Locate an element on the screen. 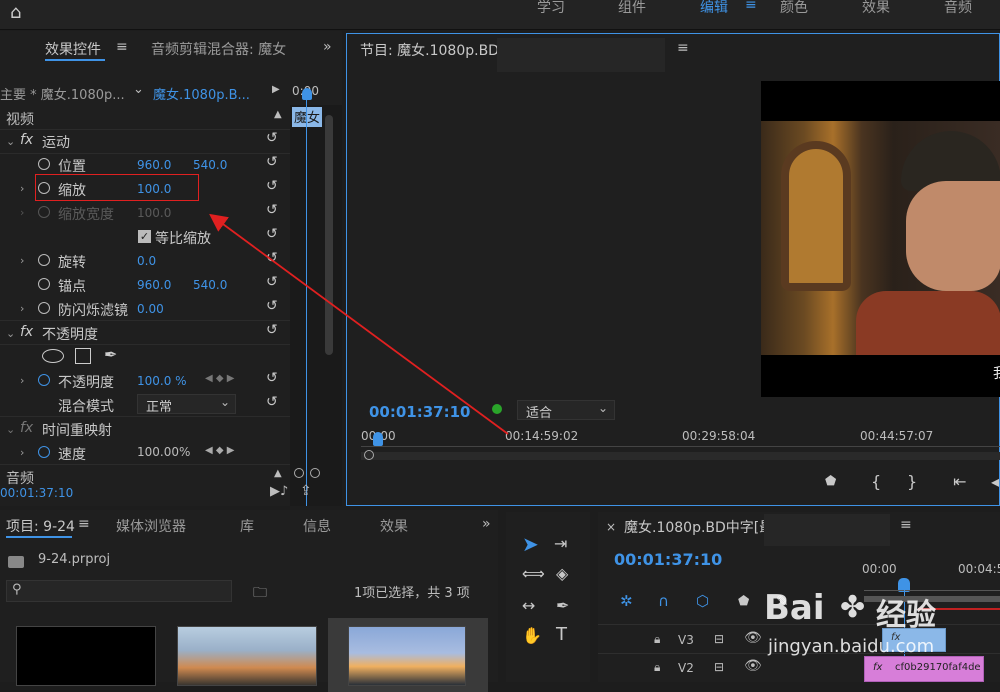  watermark-brand: Bai is located at coordinates (794, 608).